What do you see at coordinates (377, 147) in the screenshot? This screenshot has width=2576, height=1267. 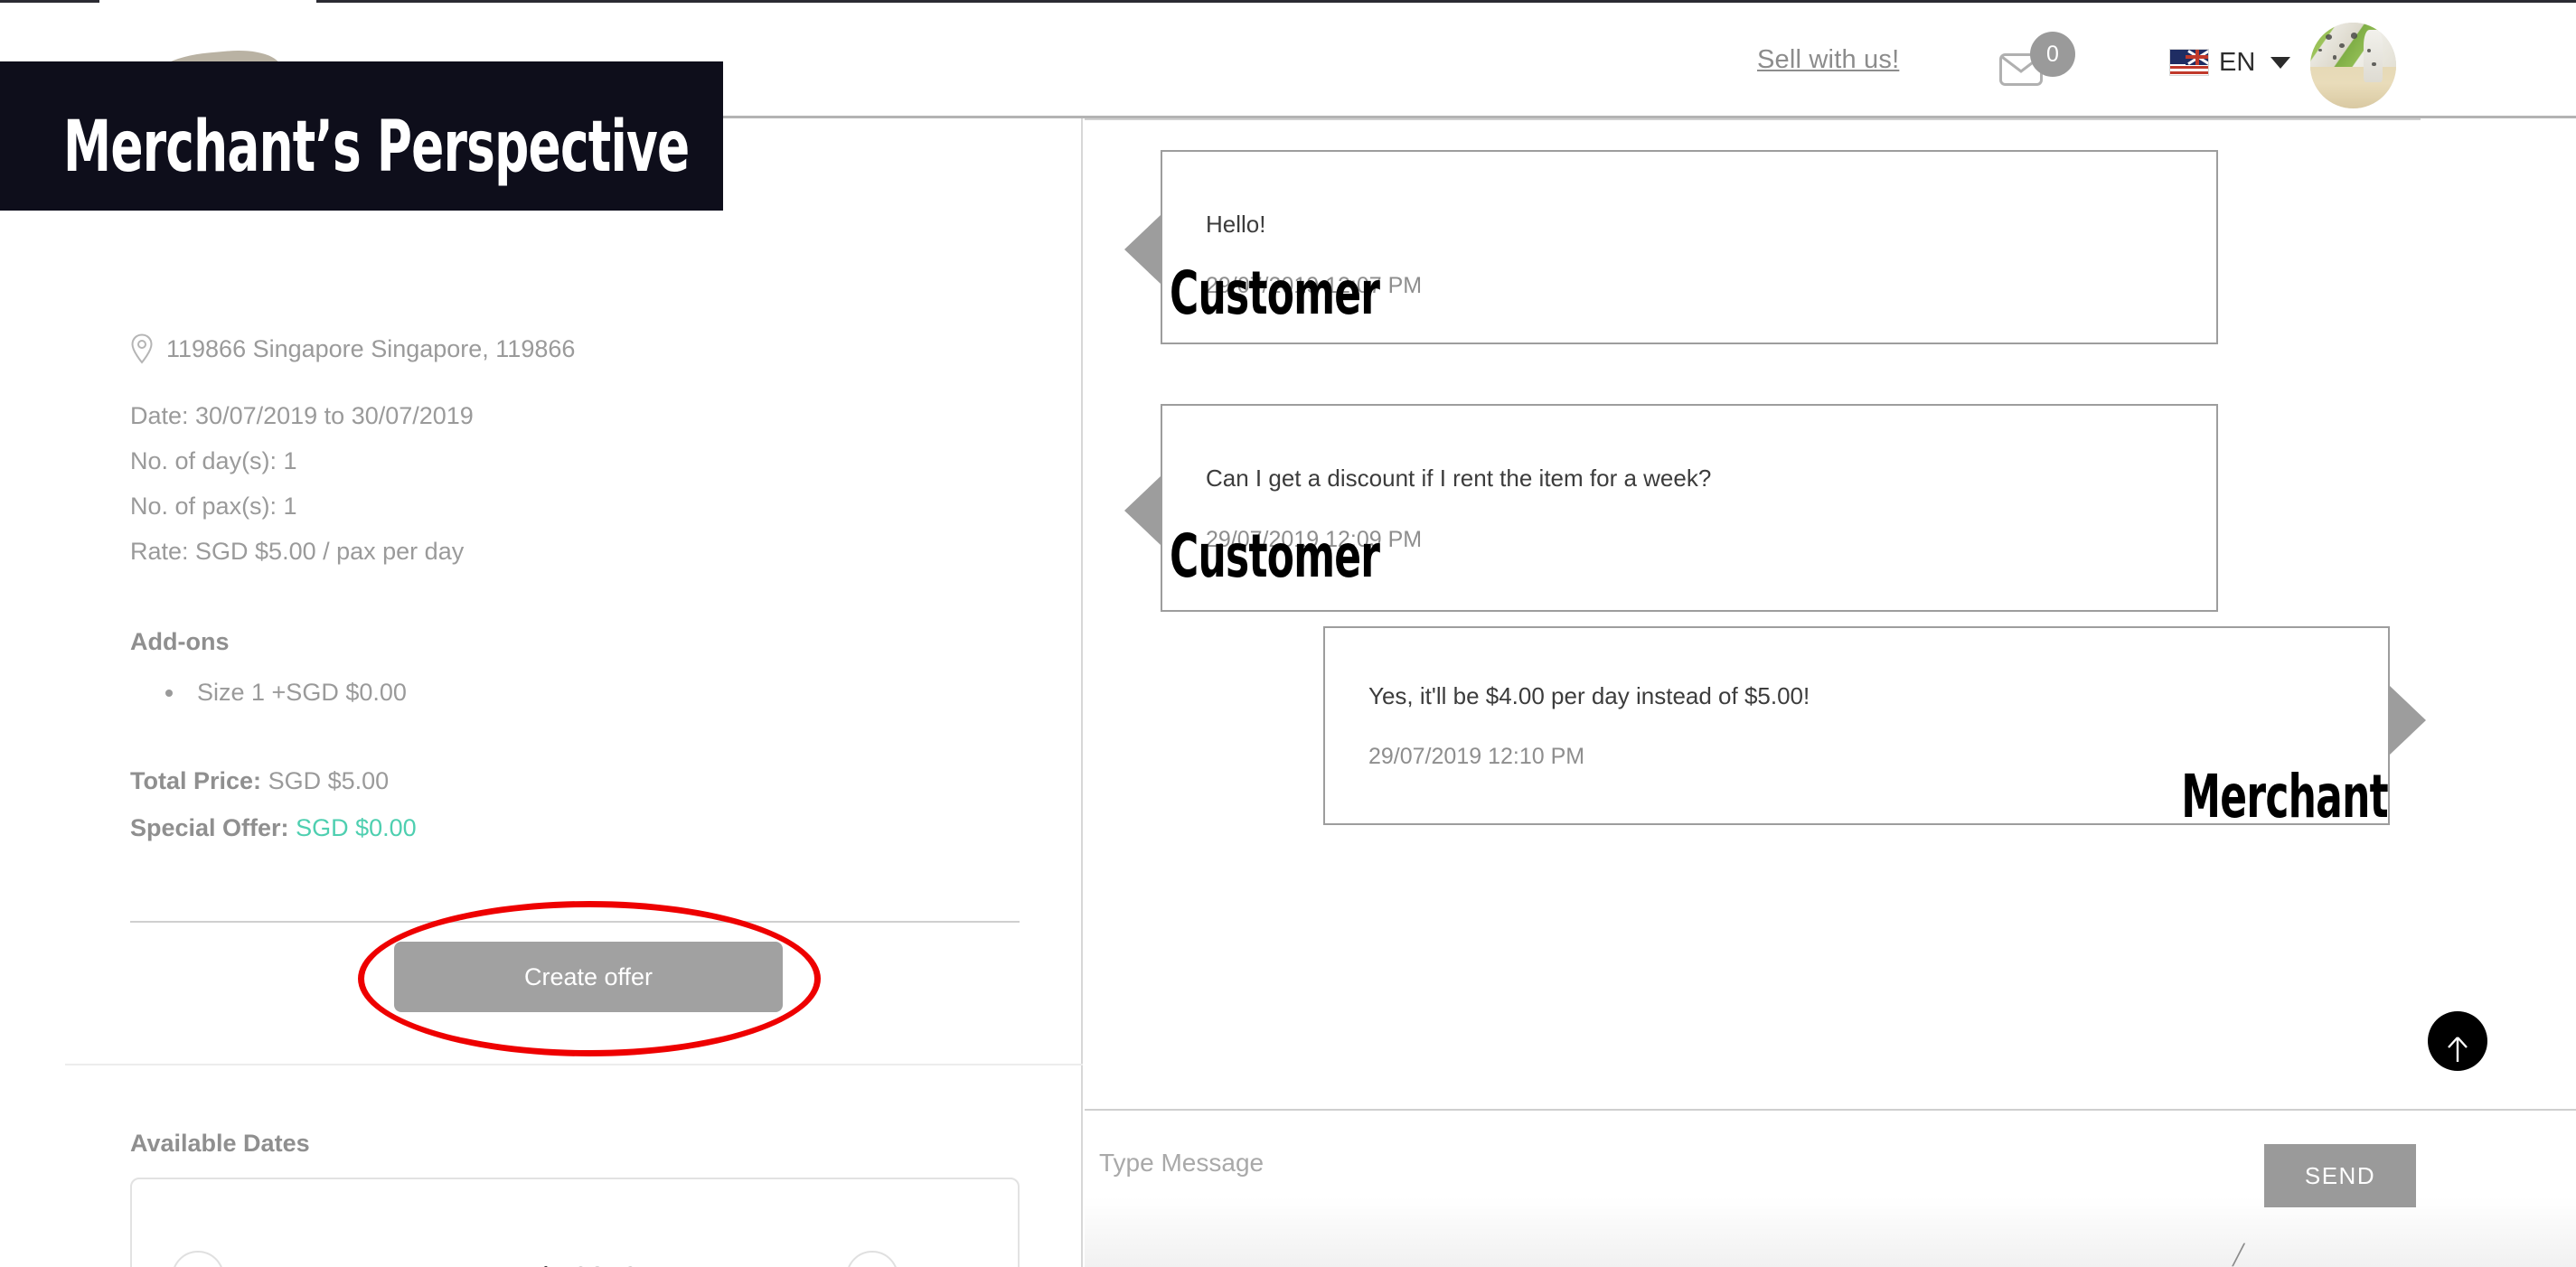 I see `page-title: Merchant’s Perspective` at bounding box center [377, 147].